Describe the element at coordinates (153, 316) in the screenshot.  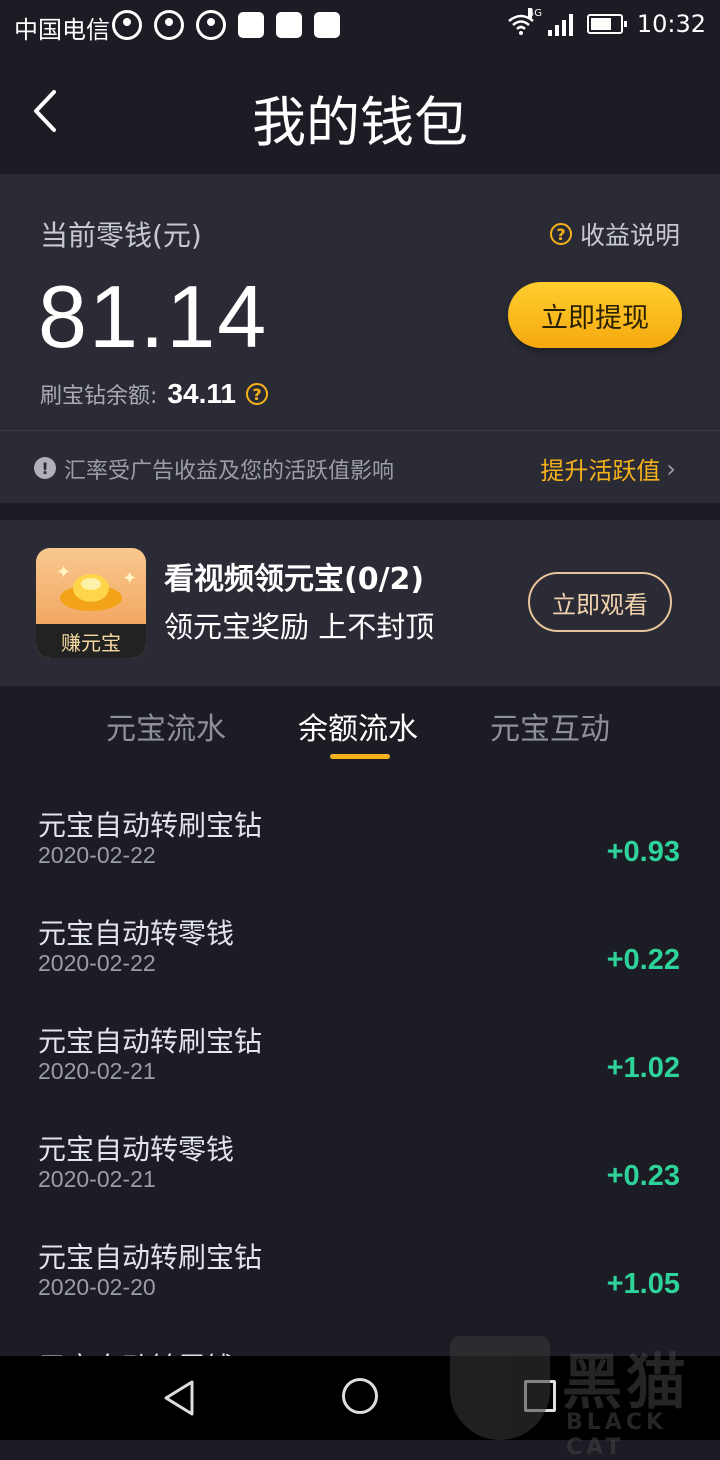
I see `balance-value: 81.14` at that location.